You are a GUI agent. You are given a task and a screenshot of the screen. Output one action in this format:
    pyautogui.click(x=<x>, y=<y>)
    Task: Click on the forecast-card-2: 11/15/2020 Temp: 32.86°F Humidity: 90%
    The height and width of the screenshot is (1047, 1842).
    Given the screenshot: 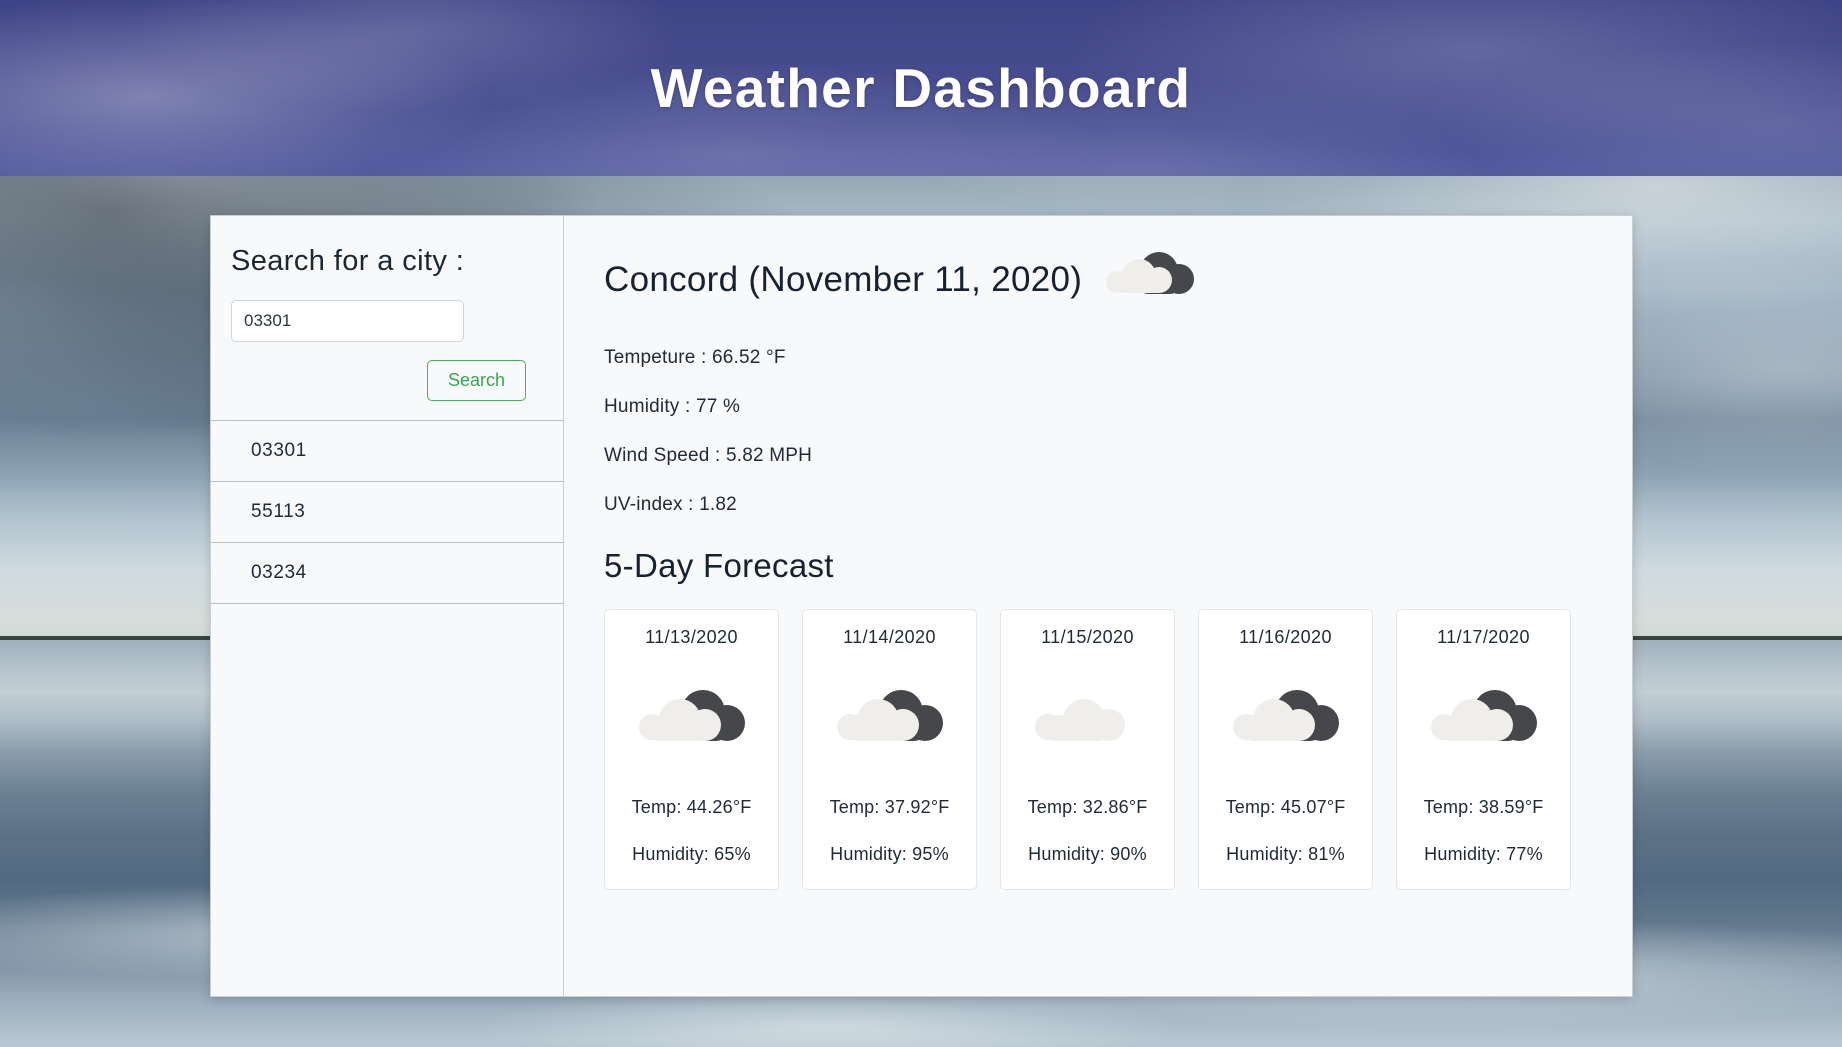 What is the action you would take?
    pyautogui.click(x=1087, y=749)
    